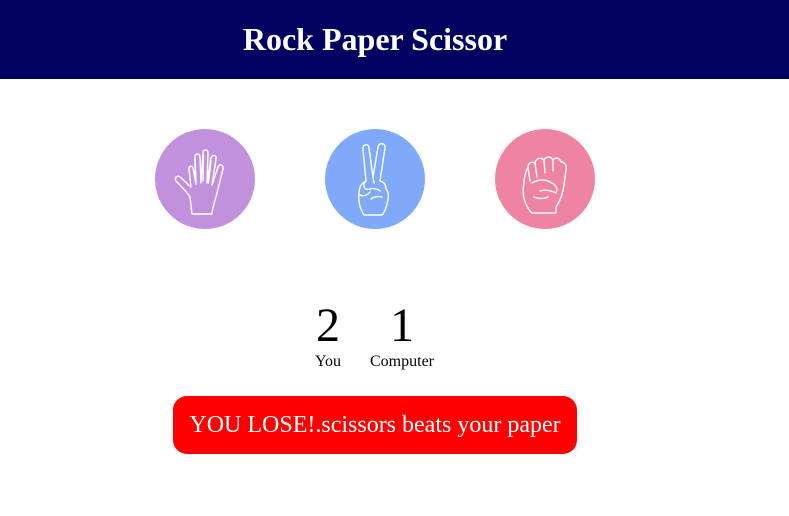 The height and width of the screenshot is (516, 789). I want to click on player-score: 2 You, so click(328, 334).